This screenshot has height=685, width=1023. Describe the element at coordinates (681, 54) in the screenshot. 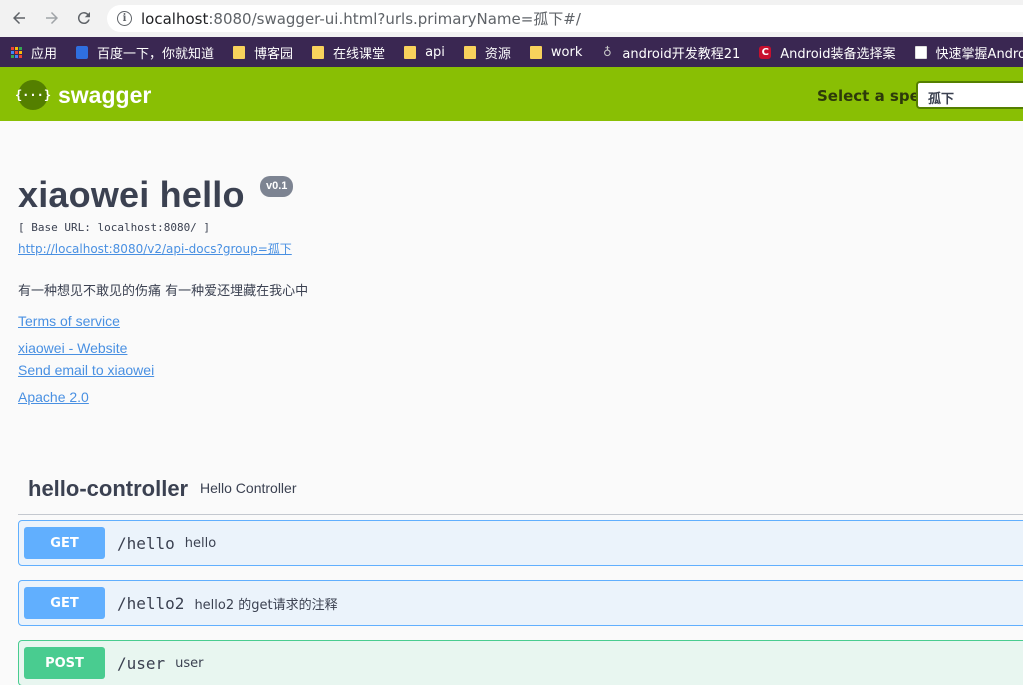

I see `bookmark-label: android开发教程21` at that location.